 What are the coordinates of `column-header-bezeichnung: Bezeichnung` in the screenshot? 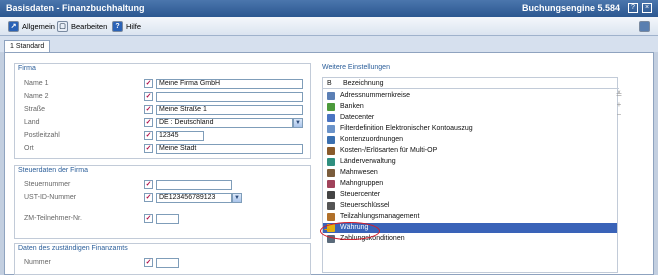 It's located at (363, 83).